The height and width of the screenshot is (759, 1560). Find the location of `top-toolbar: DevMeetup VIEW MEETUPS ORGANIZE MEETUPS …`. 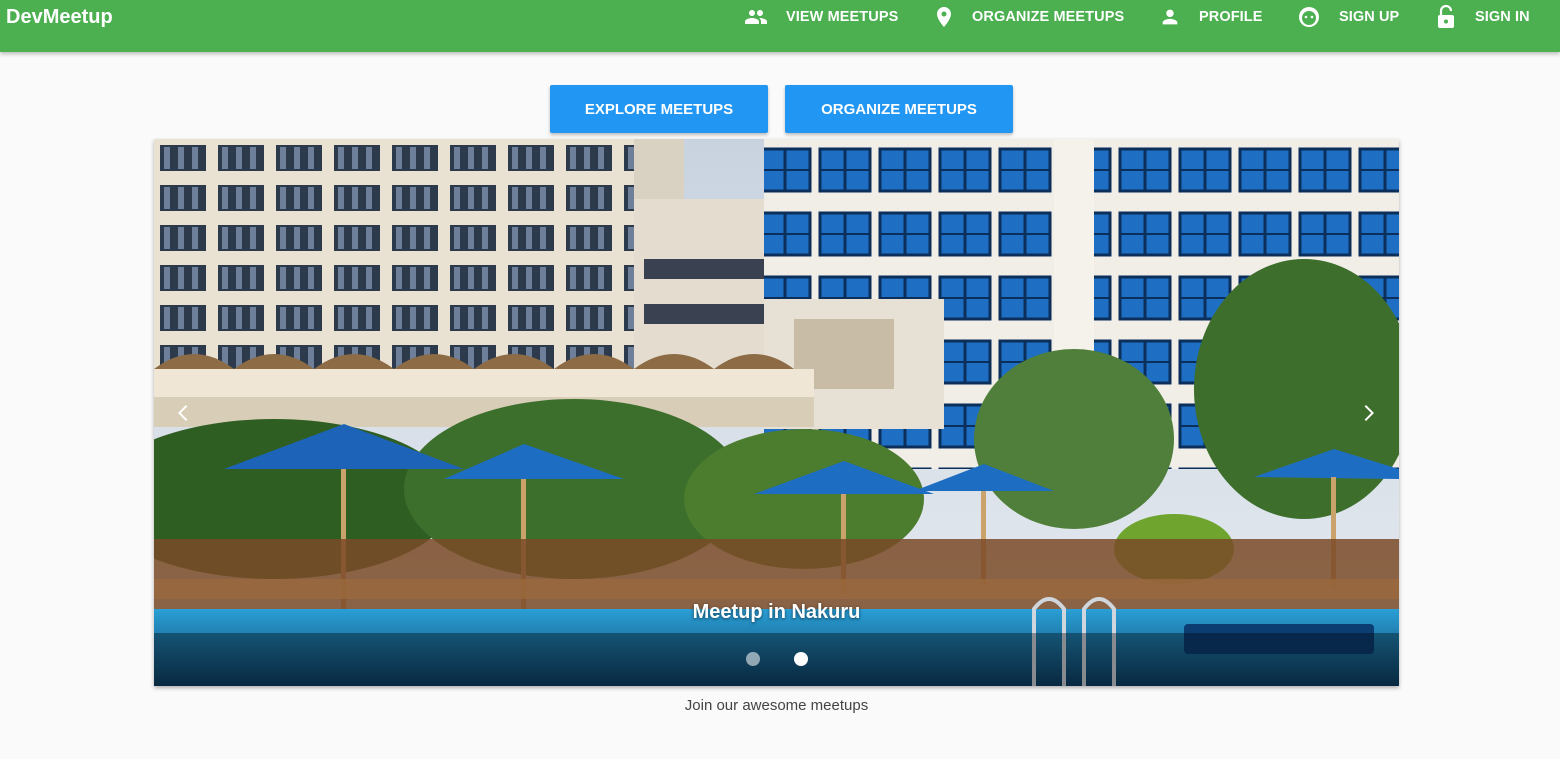

top-toolbar: DevMeetup VIEW MEETUPS ORGANIZE MEETUPS … is located at coordinates (780, 26).